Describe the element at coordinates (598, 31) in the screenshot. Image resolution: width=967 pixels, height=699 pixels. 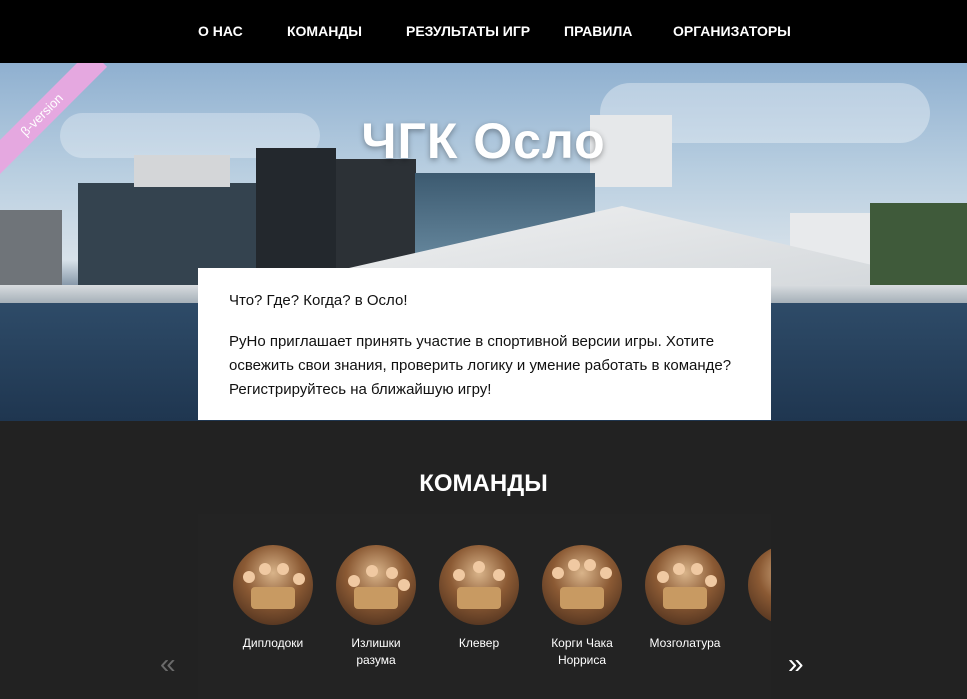
I see `nav-rules: ПРАВИЛА` at that location.